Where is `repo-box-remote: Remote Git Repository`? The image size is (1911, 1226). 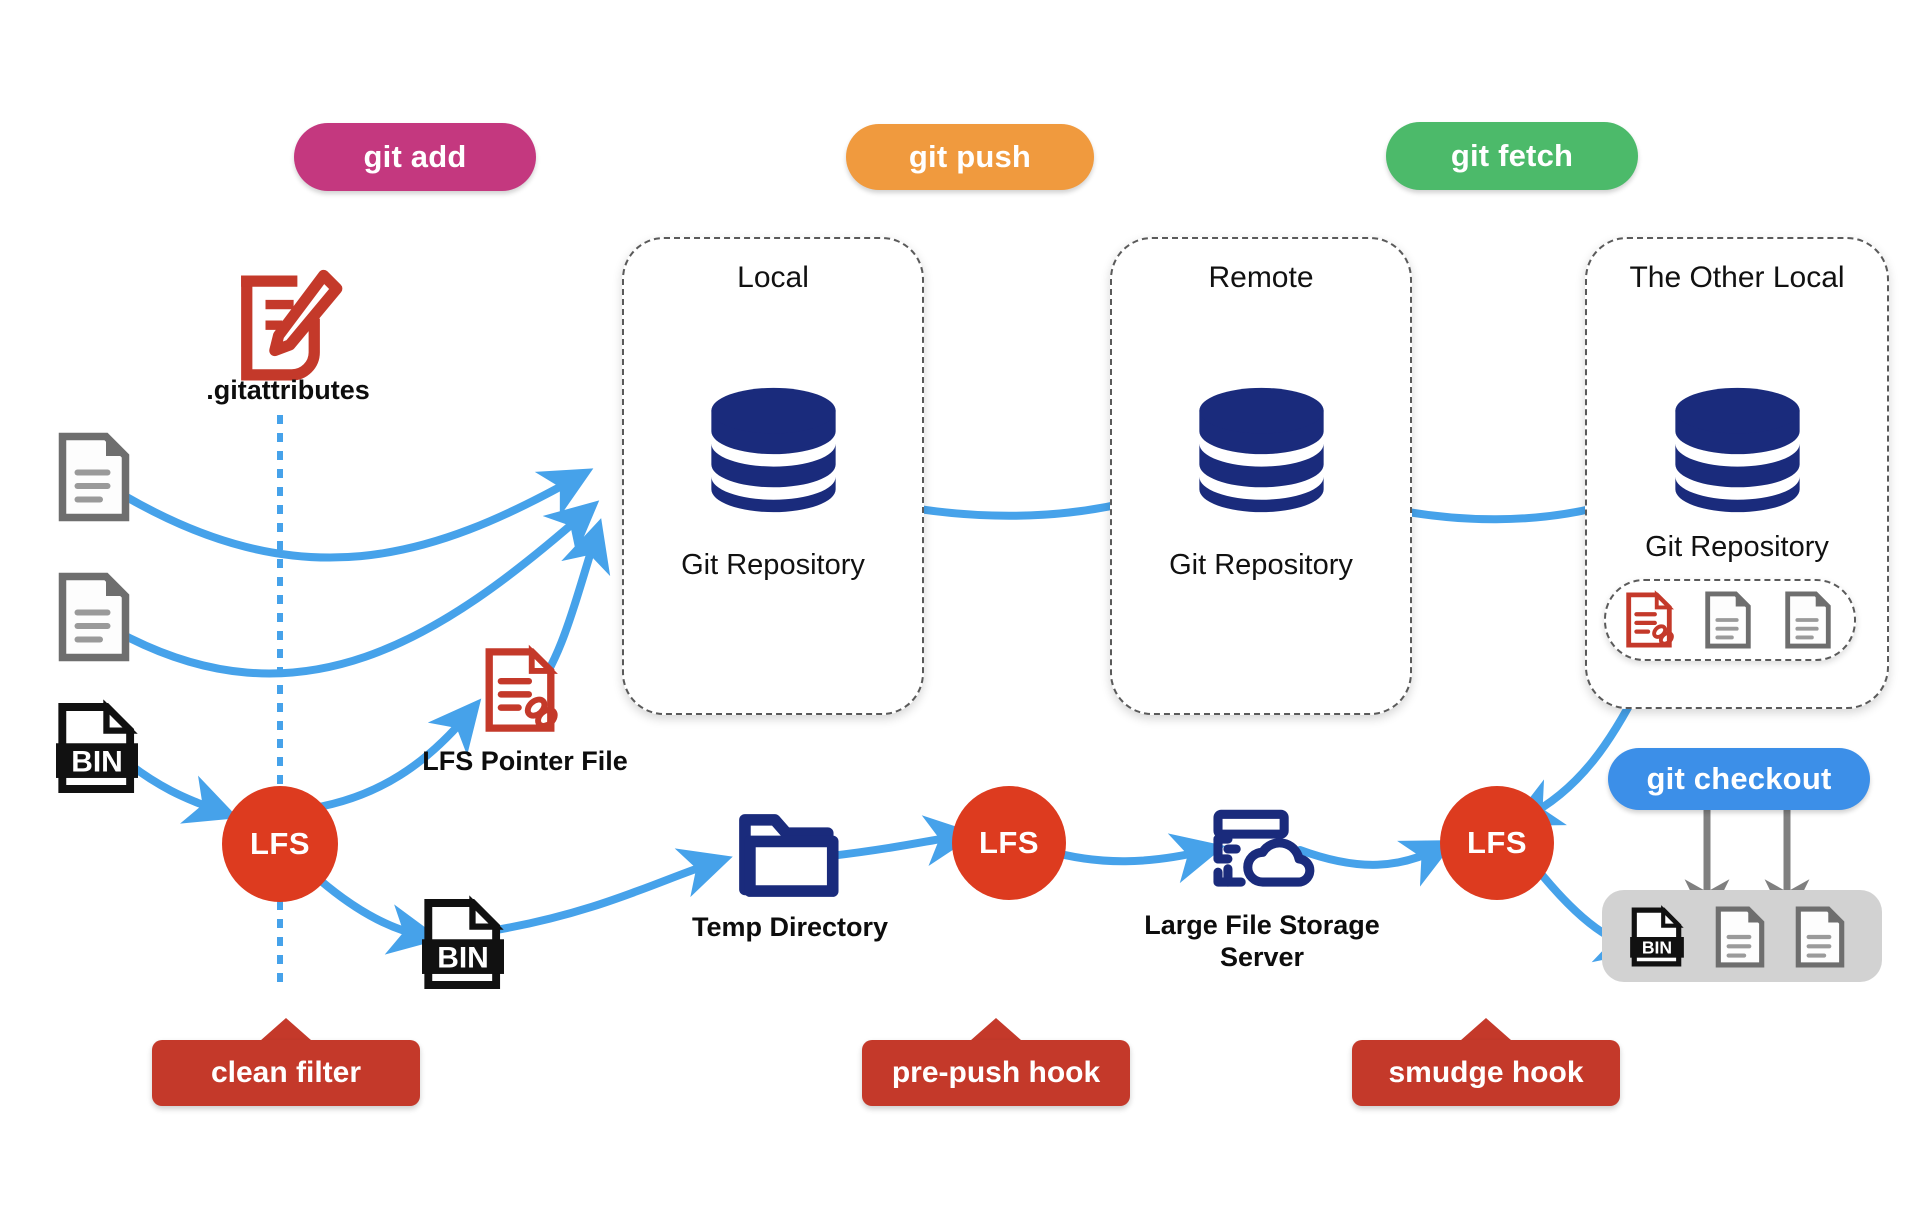
repo-box-remote: Remote Git Repository is located at coordinates (1261, 476).